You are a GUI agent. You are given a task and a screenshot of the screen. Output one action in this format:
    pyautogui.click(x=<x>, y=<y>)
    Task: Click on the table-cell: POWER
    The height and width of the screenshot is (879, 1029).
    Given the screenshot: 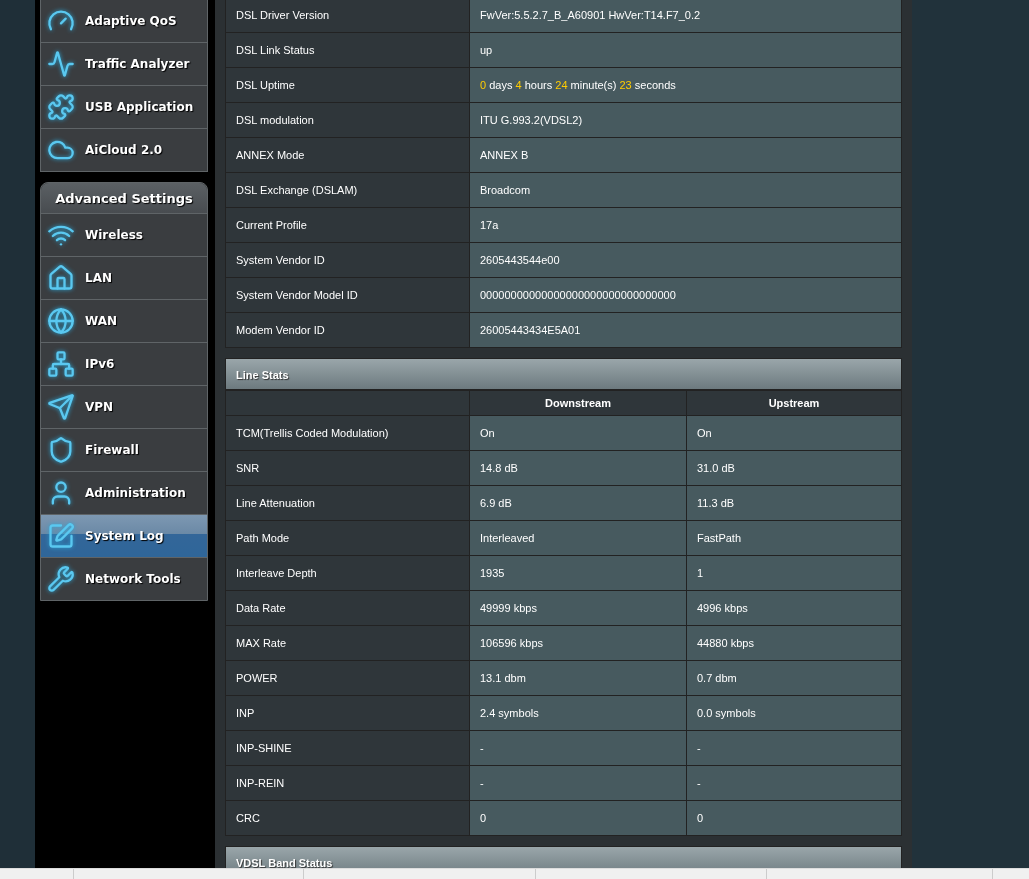 What is the action you would take?
    pyautogui.click(x=347, y=678)
    